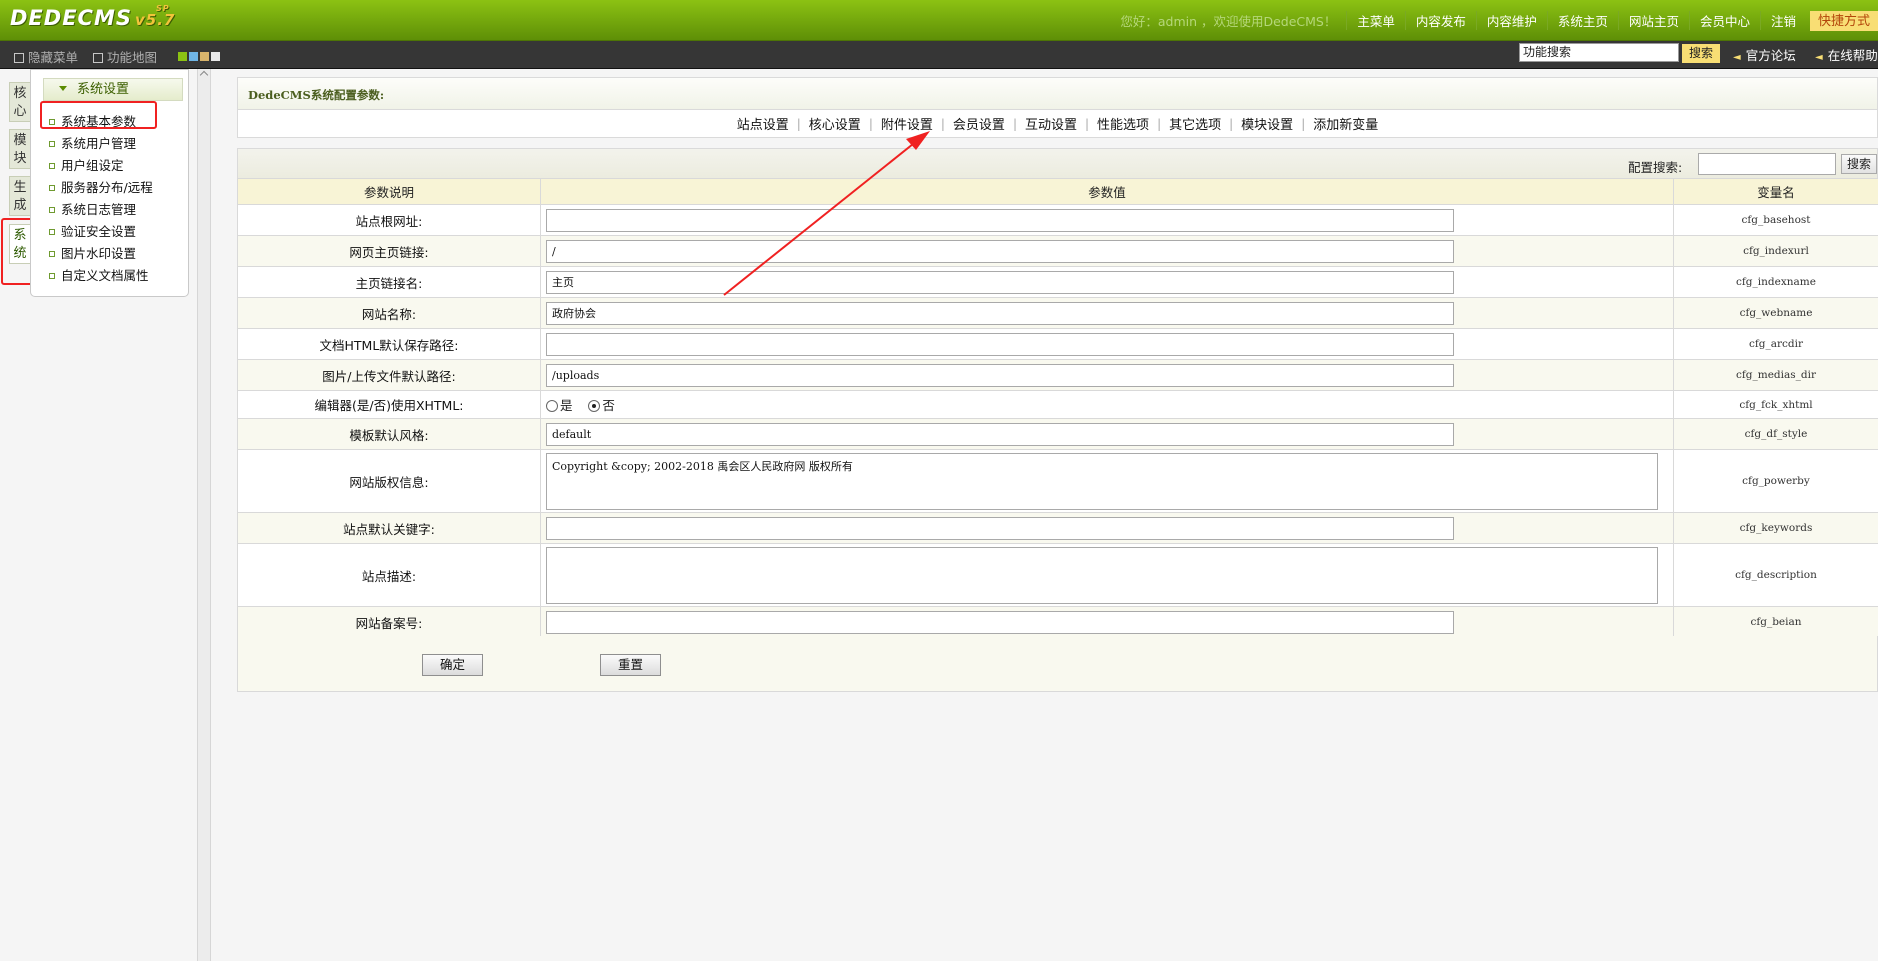 This screenshot has width=1878, height=961. I want to click on table-row: 文档HTML默认保存路径: cfg_arcdir, so click(1057, 344).